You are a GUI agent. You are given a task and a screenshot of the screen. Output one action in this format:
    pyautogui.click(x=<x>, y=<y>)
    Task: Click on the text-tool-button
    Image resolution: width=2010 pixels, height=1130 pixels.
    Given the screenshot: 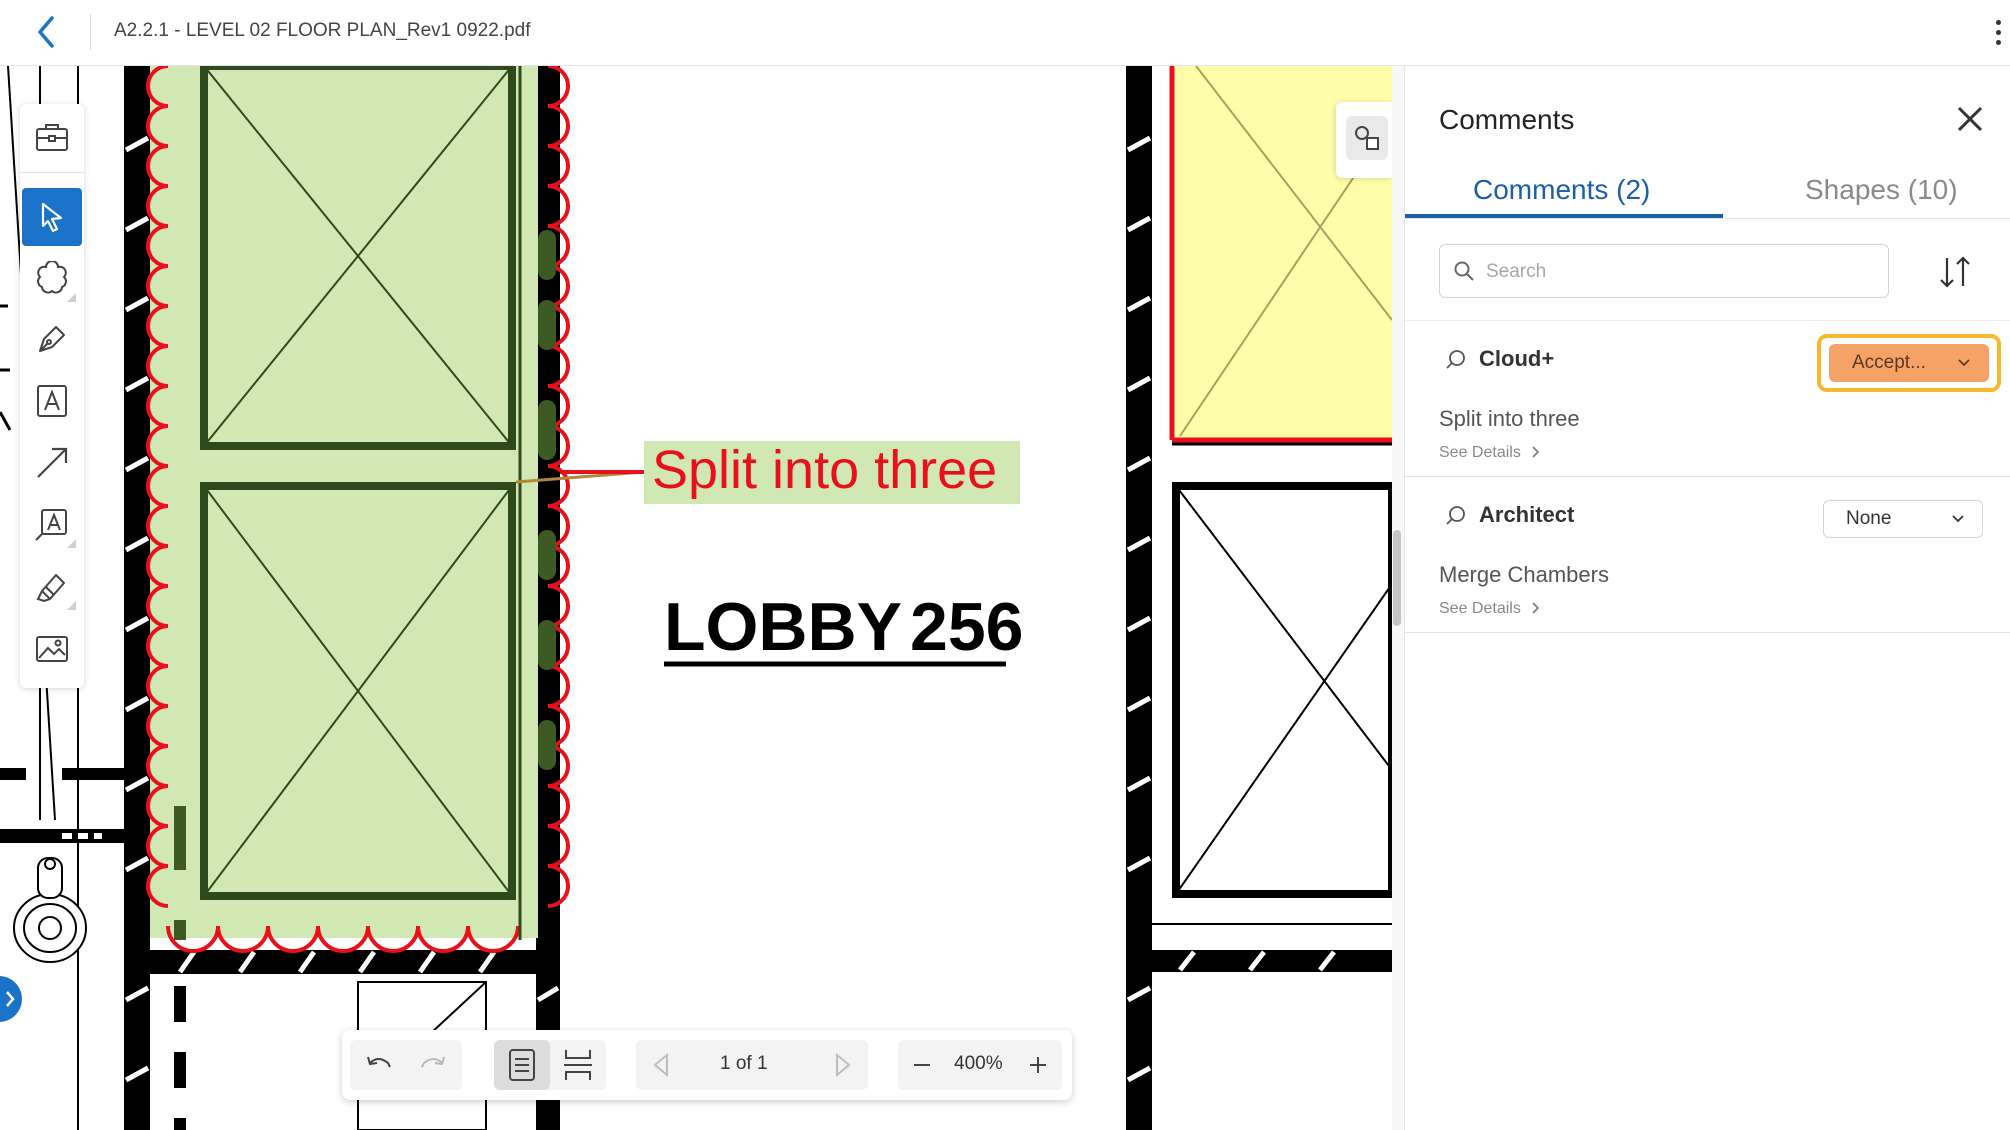 What is the action you would take?
    pyautogui.click(x=52, y=401)
    